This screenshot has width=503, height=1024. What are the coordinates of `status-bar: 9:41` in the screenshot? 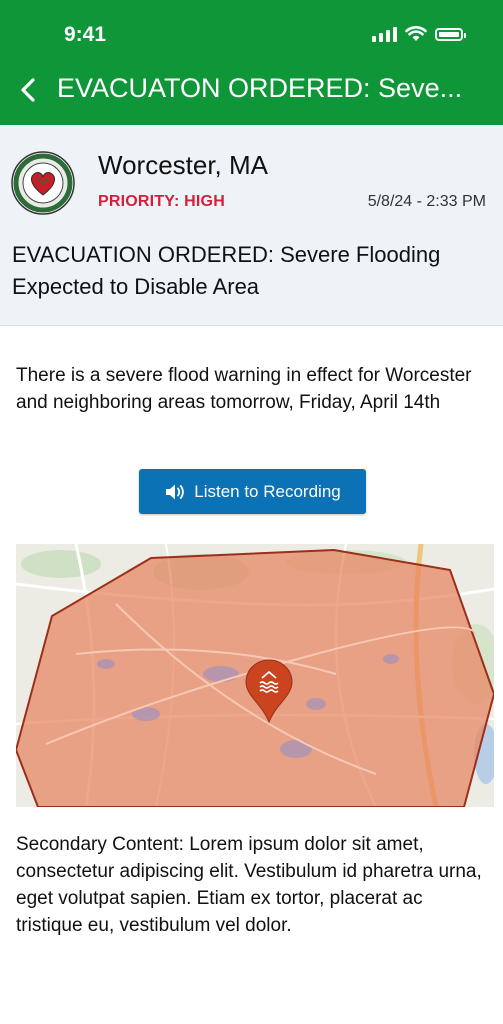 It's located at (251, 34).